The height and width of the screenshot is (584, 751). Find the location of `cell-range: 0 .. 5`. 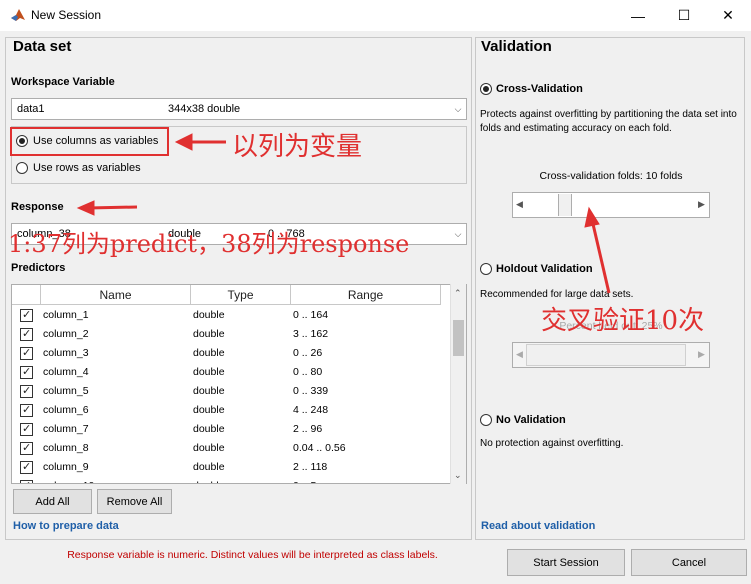

cell-range: 0 .. 5 is located at coordinates (304, 481).